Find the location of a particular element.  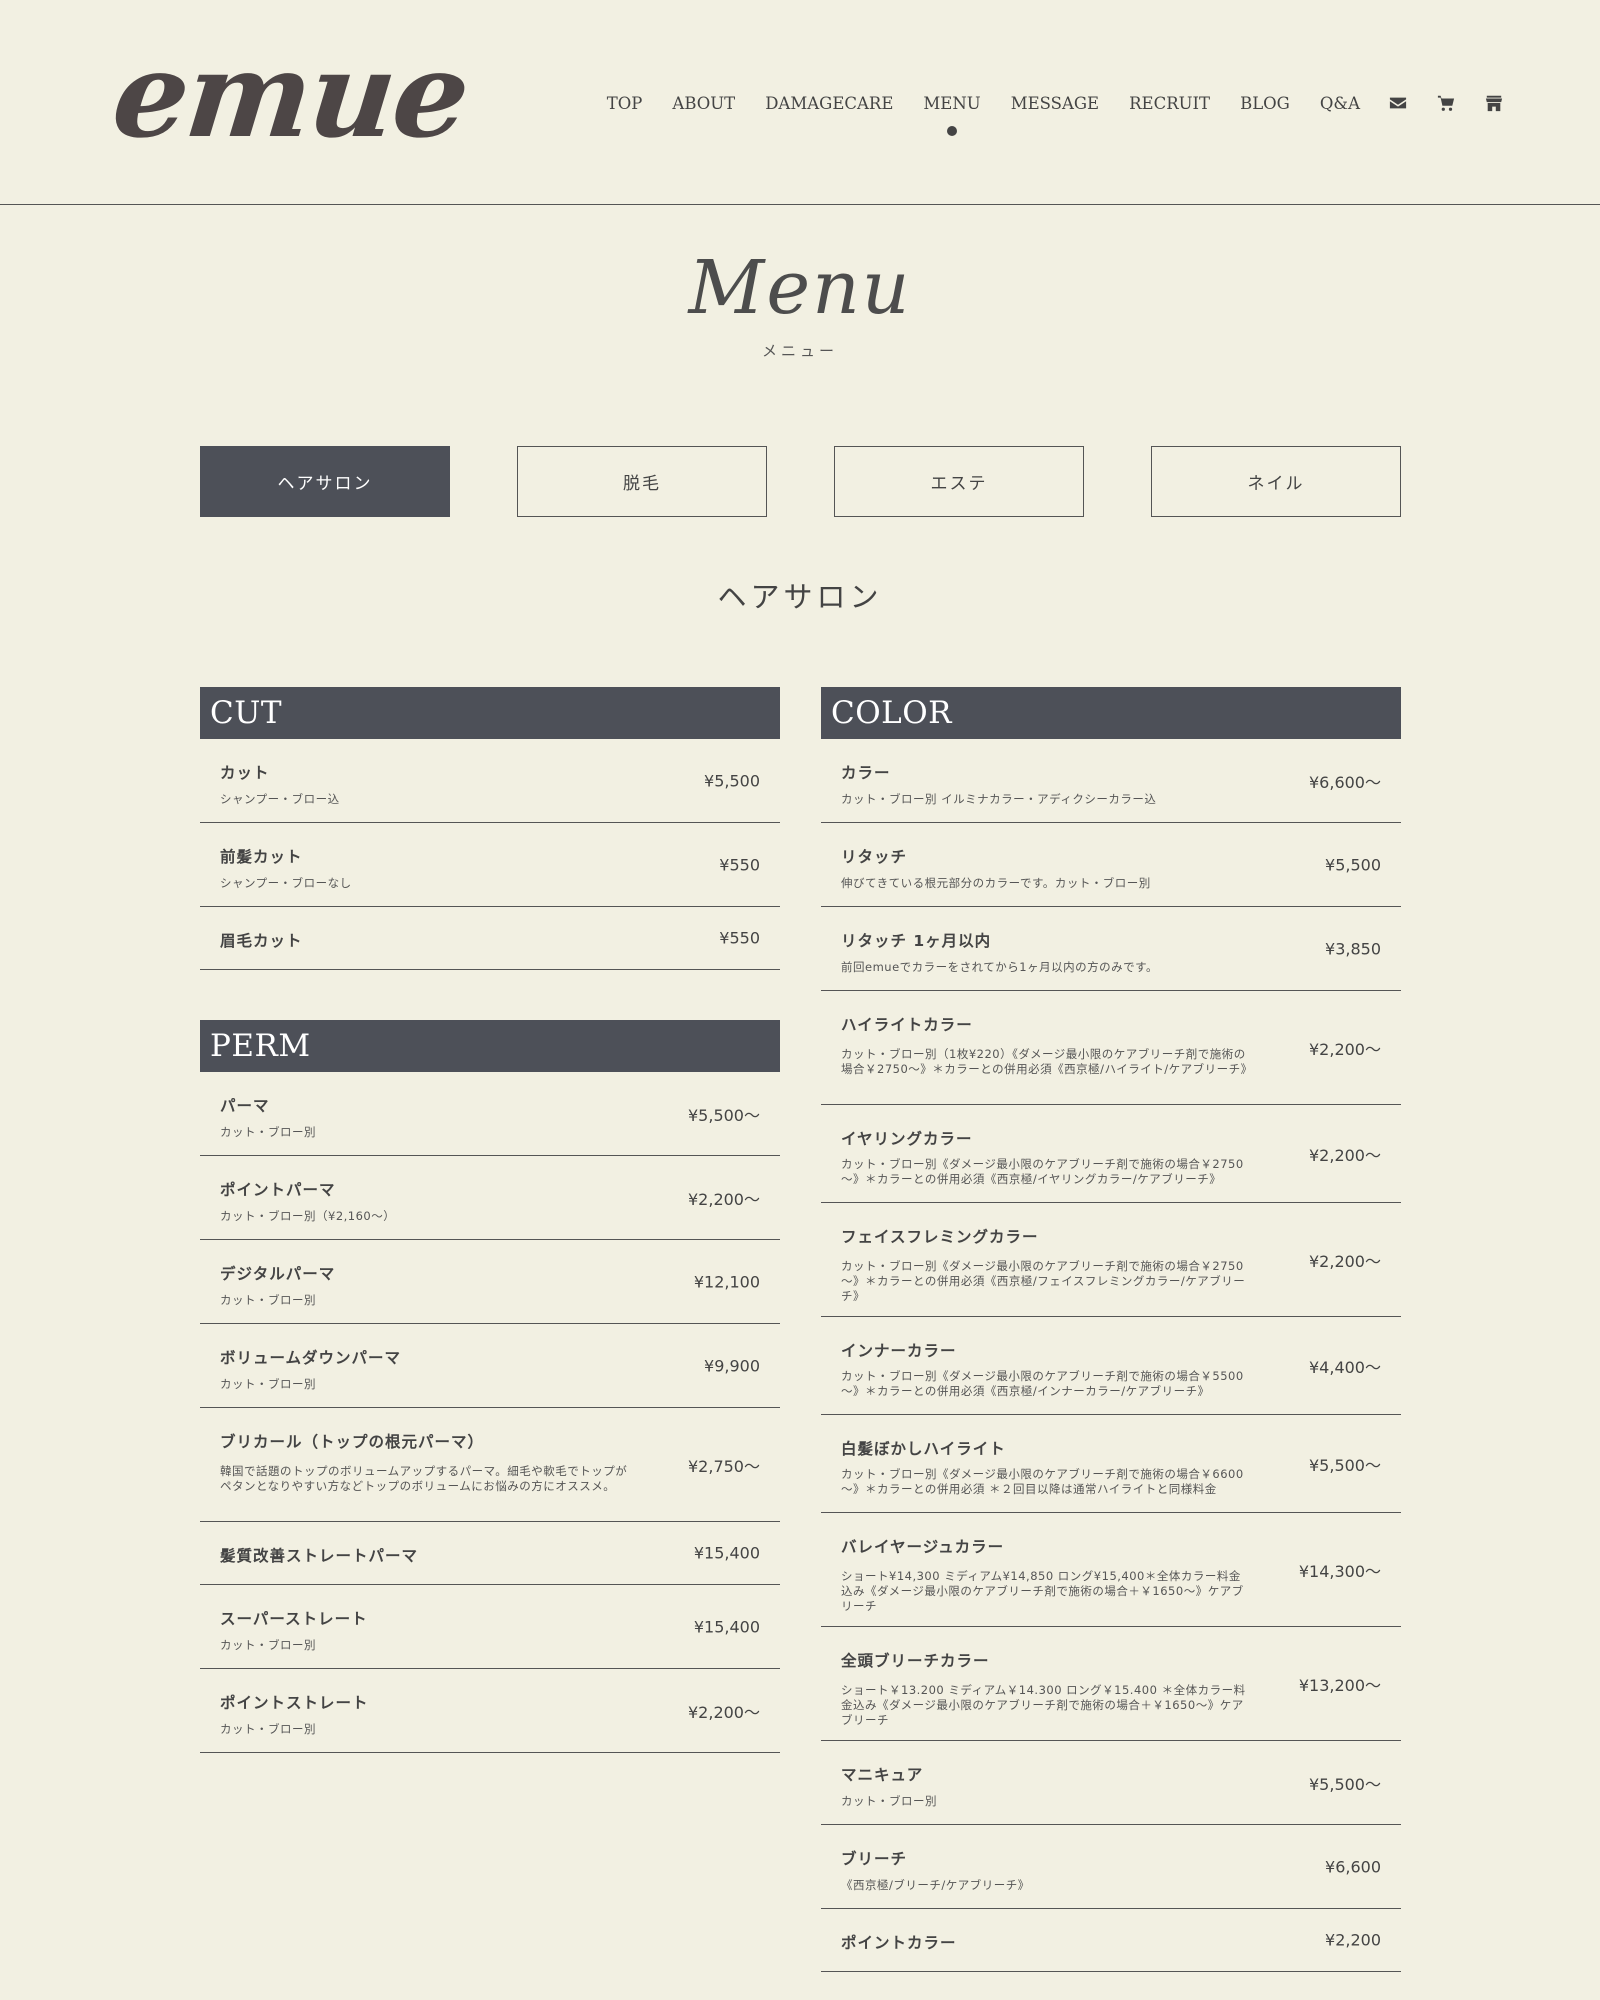

item-price: ¥14,300～ is located at coordinates (1339, 1571).